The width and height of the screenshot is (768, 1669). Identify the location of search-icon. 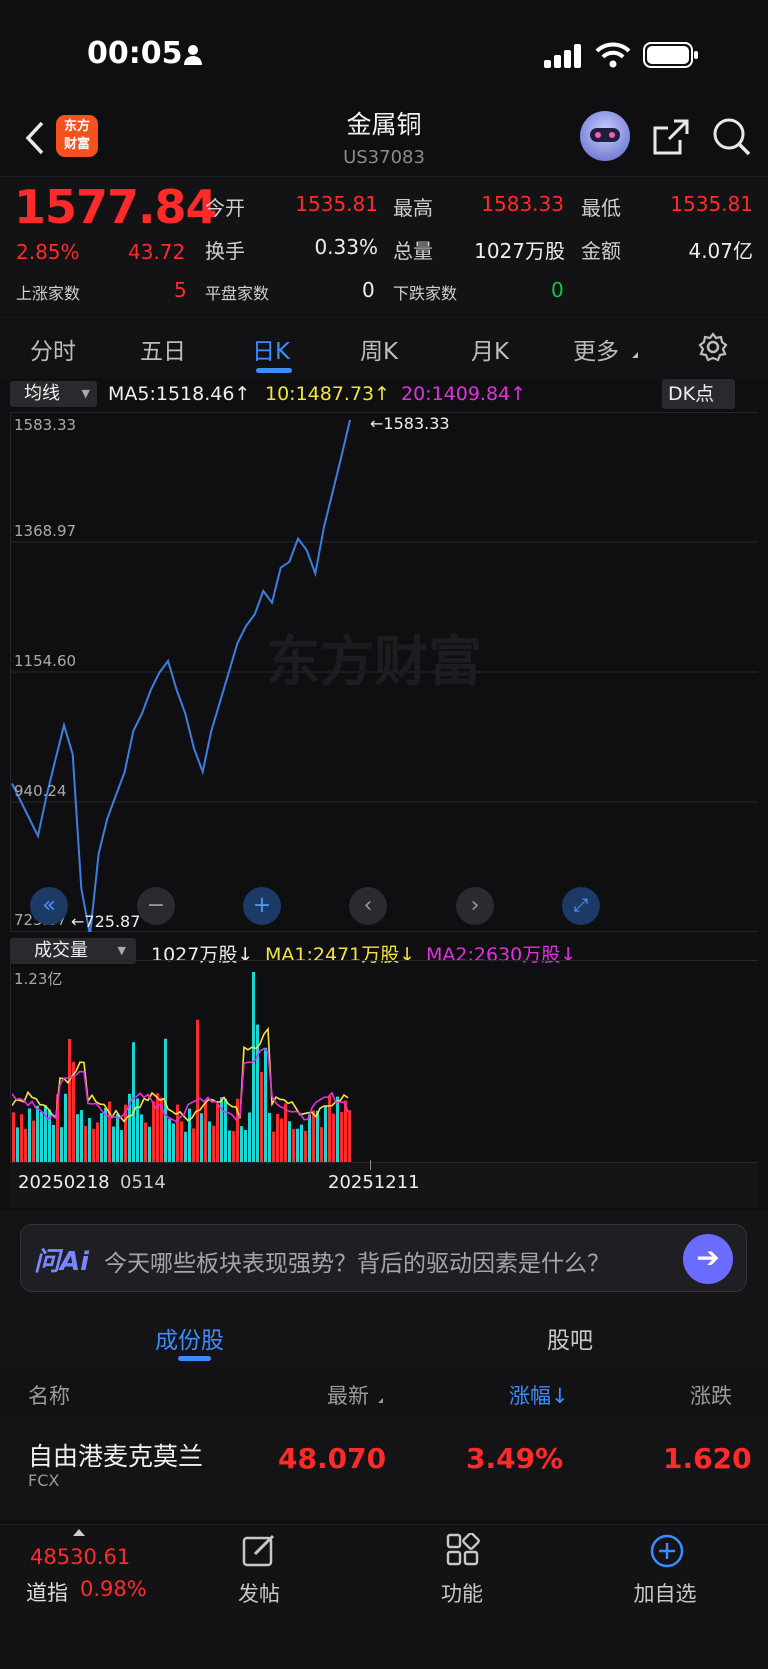
(732, 137).